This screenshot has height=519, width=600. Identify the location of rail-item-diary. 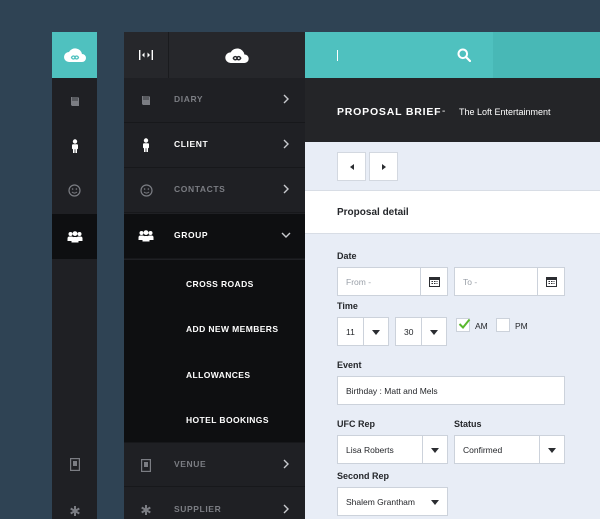
(74, 100).